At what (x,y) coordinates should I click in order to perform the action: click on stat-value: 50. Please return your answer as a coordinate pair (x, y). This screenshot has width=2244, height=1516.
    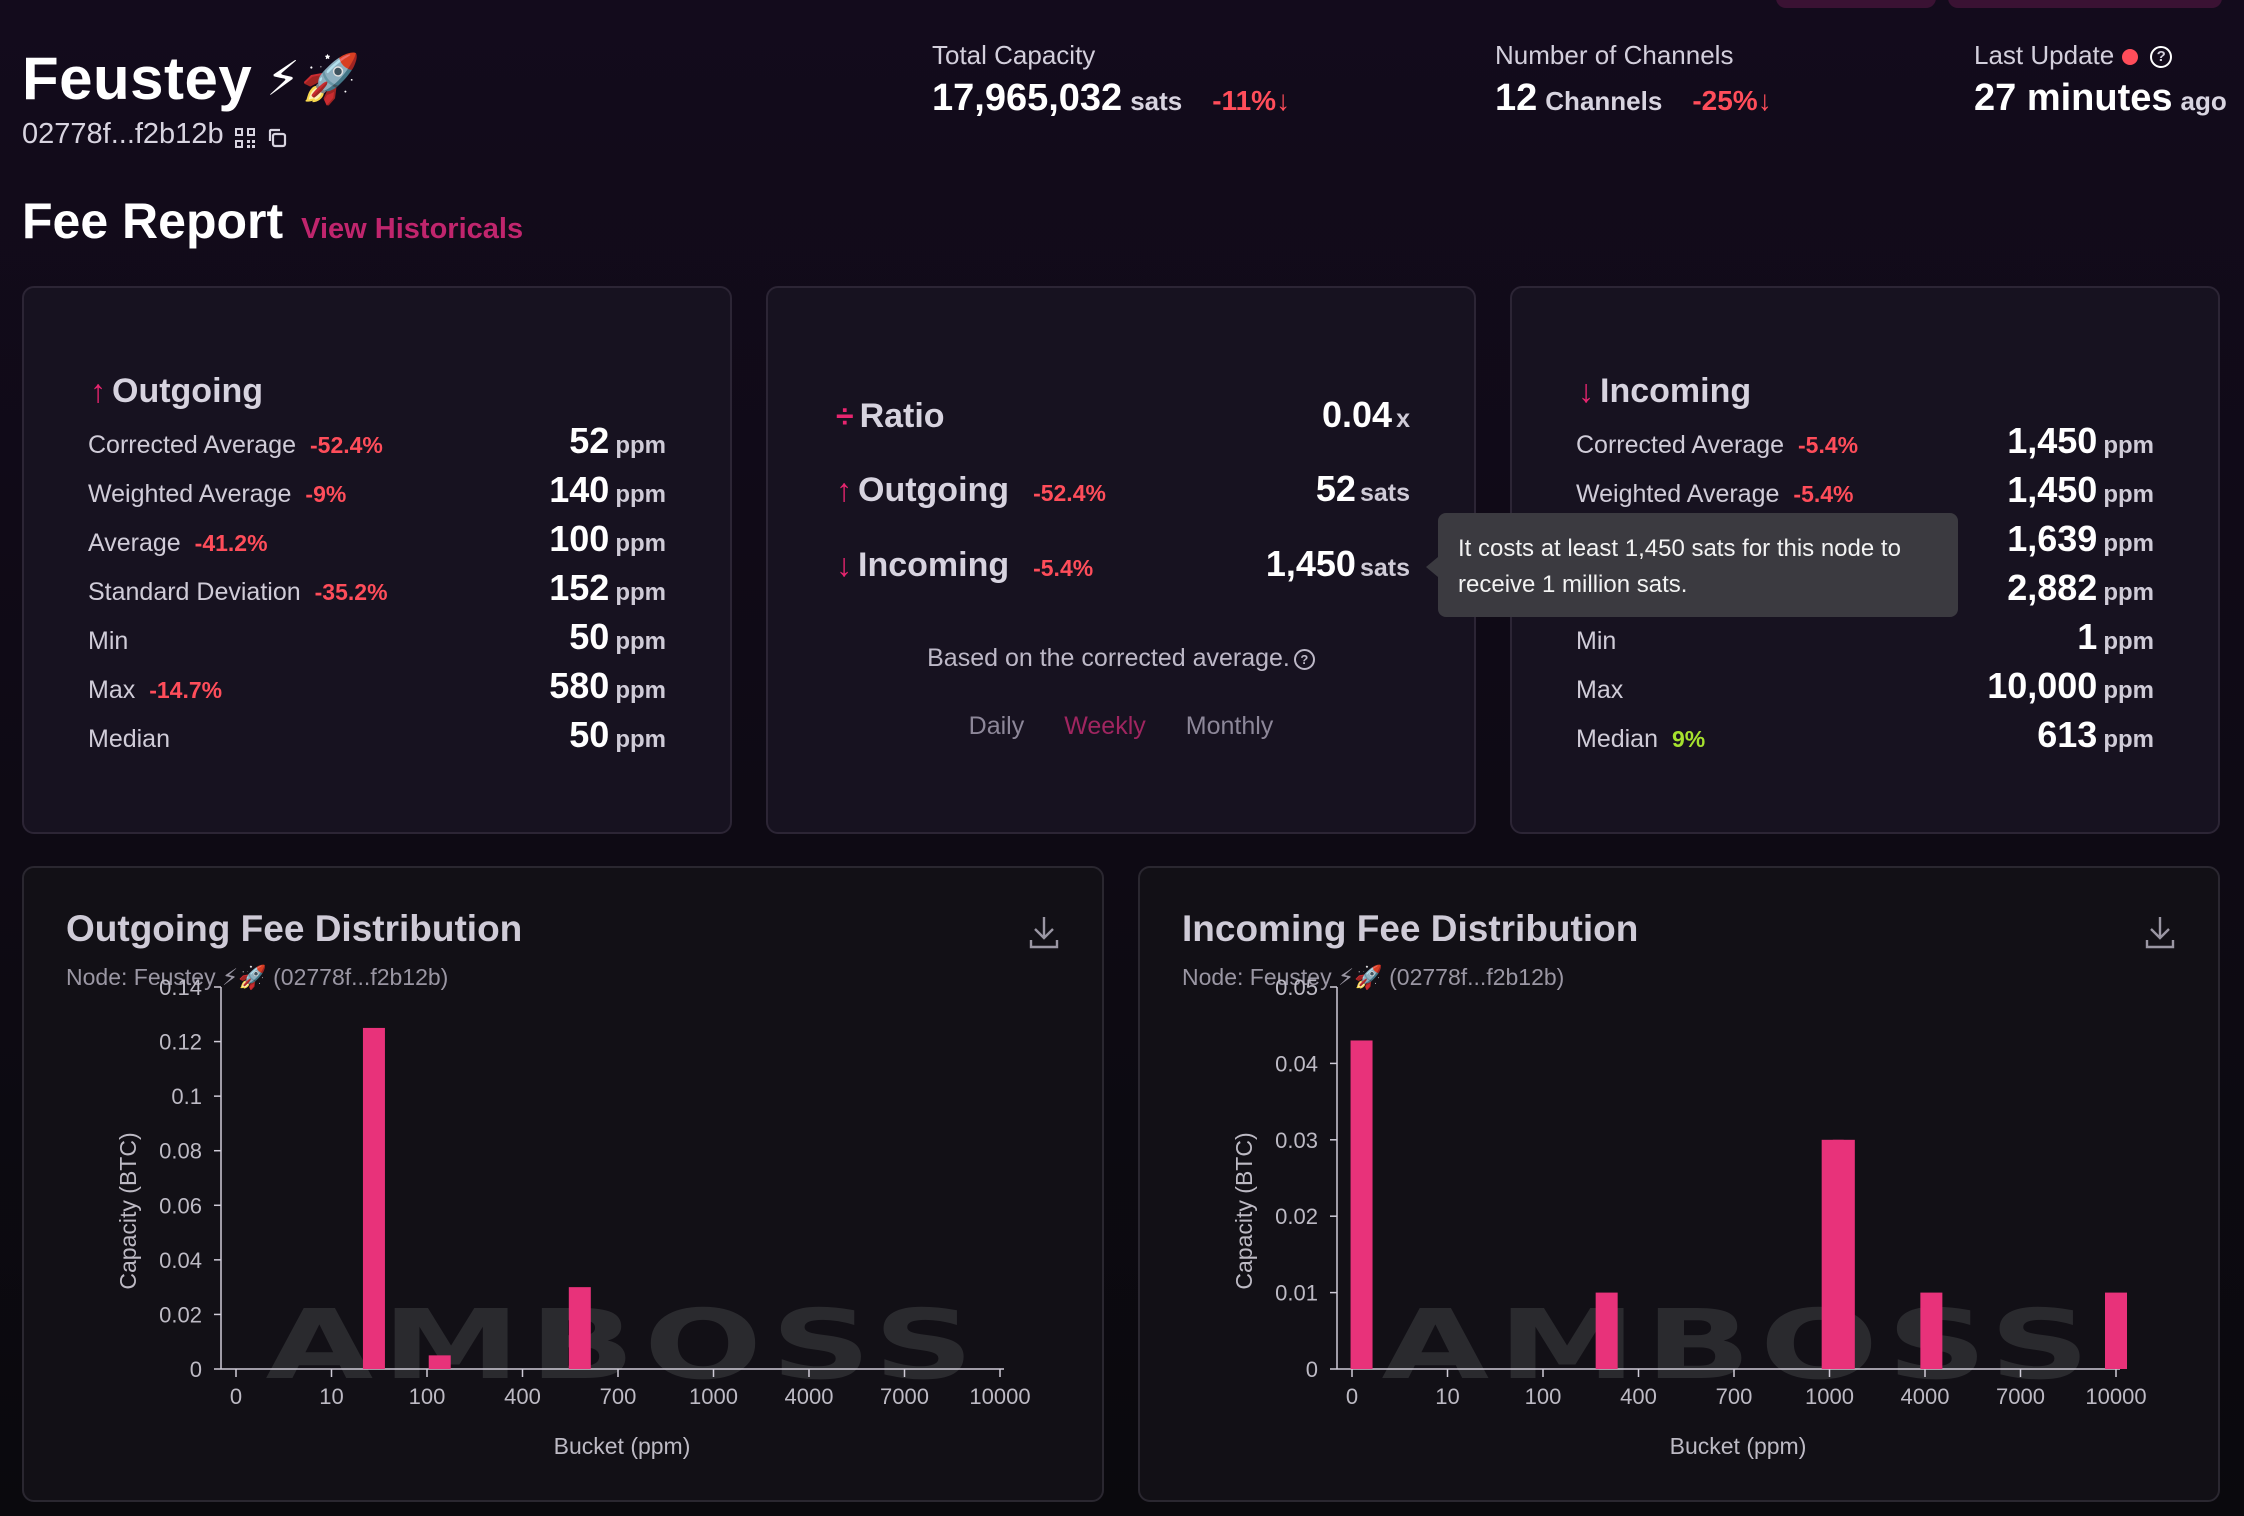
    Looking at the image, I should click on (589, 636).